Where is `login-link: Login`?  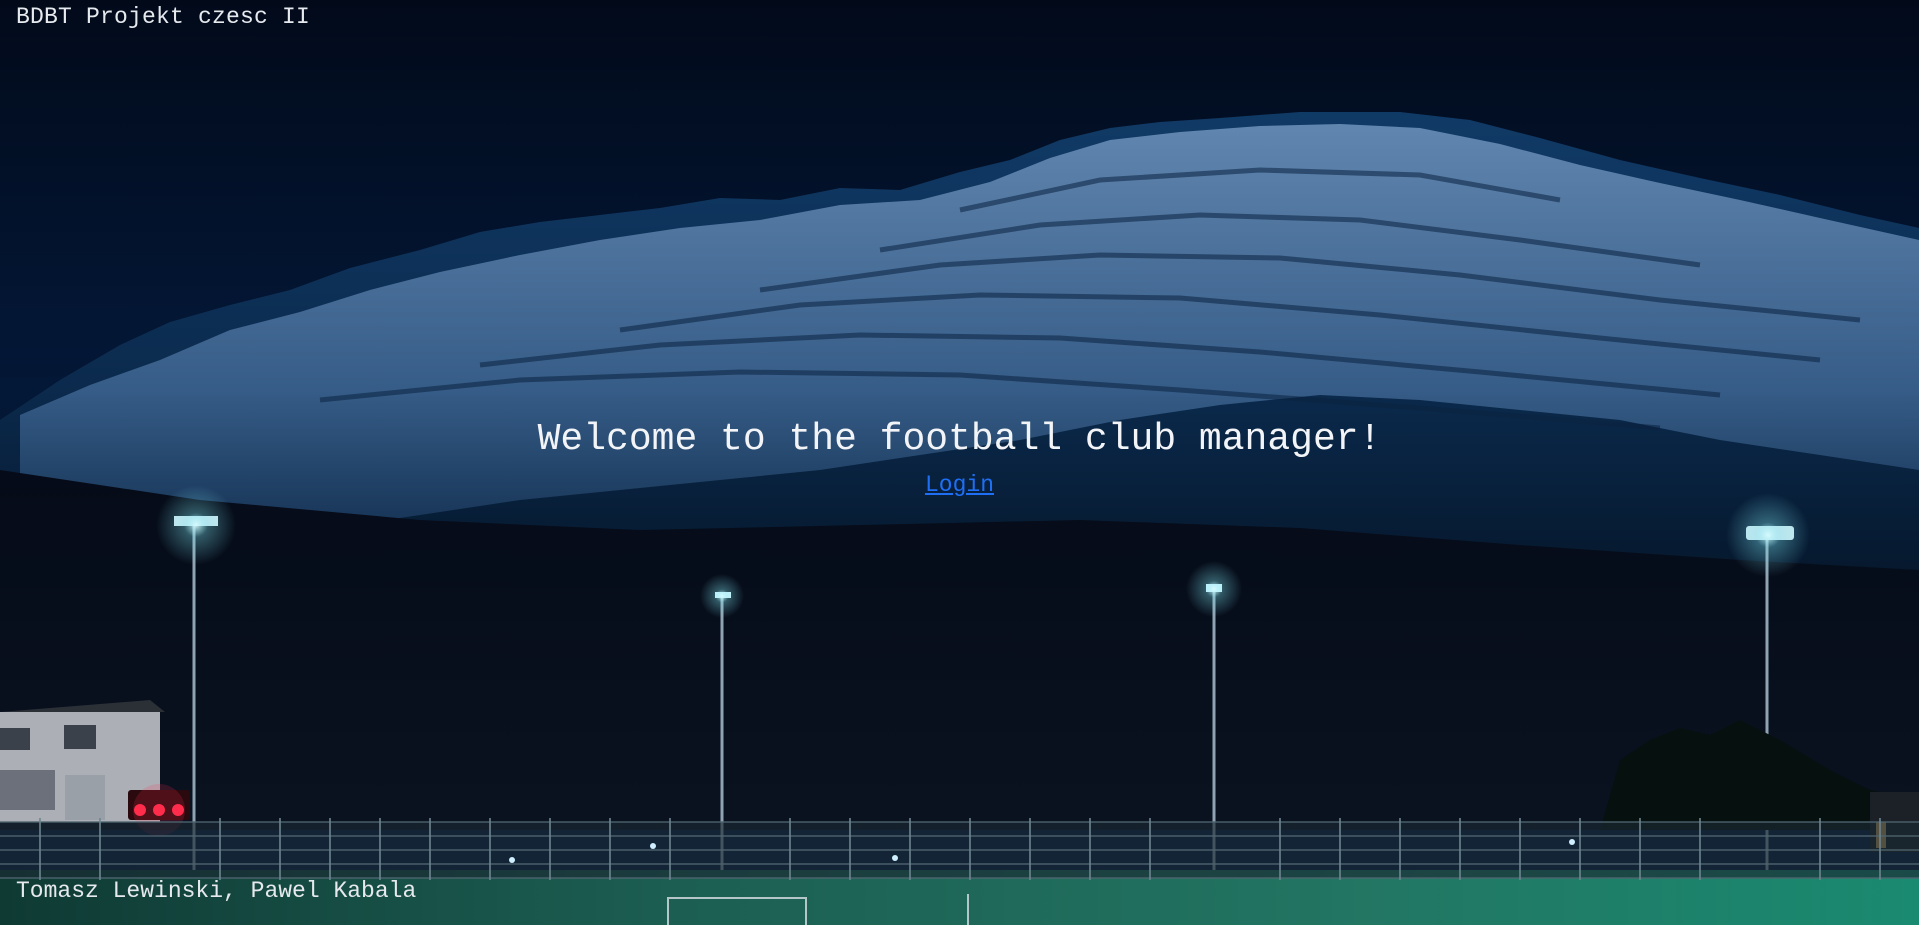 login-link: Login is located at coordinates (959, 485).